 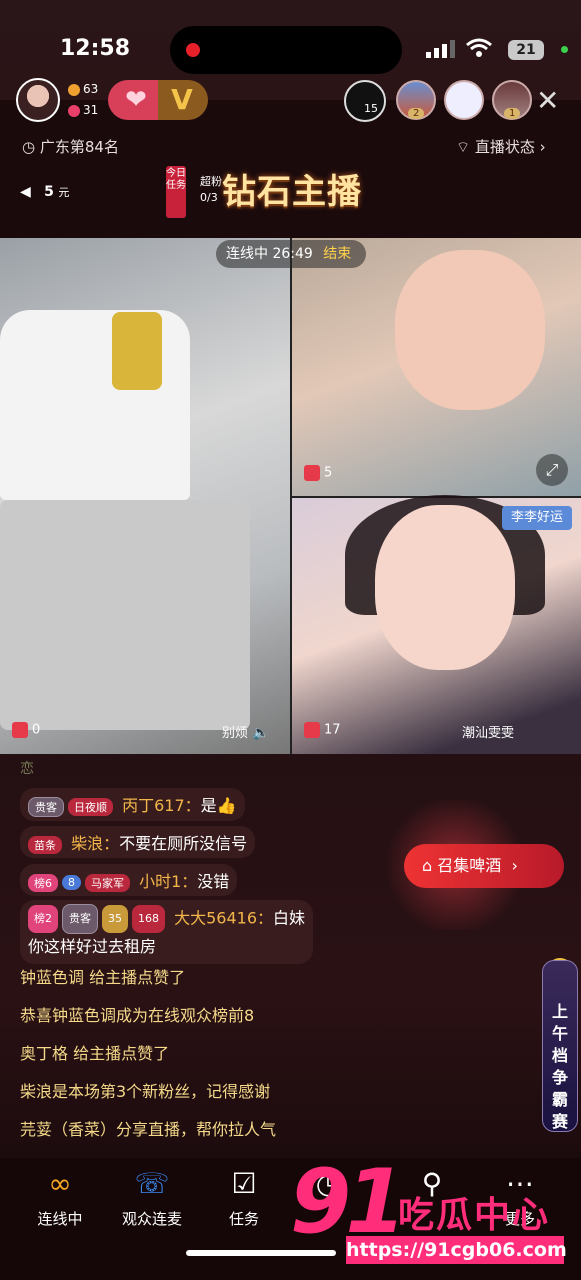 I want to click on system-message: 奥丁格 给主播点赞了, so click(x=95, y=1053).